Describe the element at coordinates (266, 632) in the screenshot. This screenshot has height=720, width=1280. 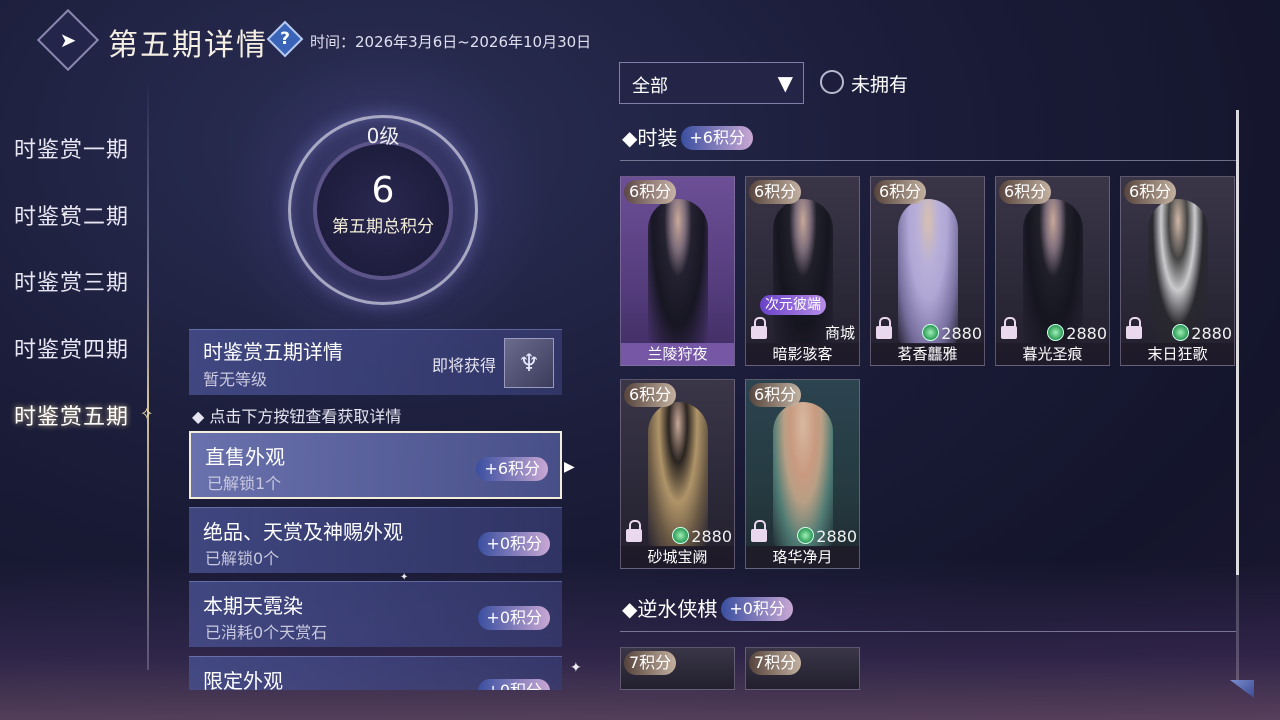
I see `category-subtitle: 已消耗0个天赏石` at that location.